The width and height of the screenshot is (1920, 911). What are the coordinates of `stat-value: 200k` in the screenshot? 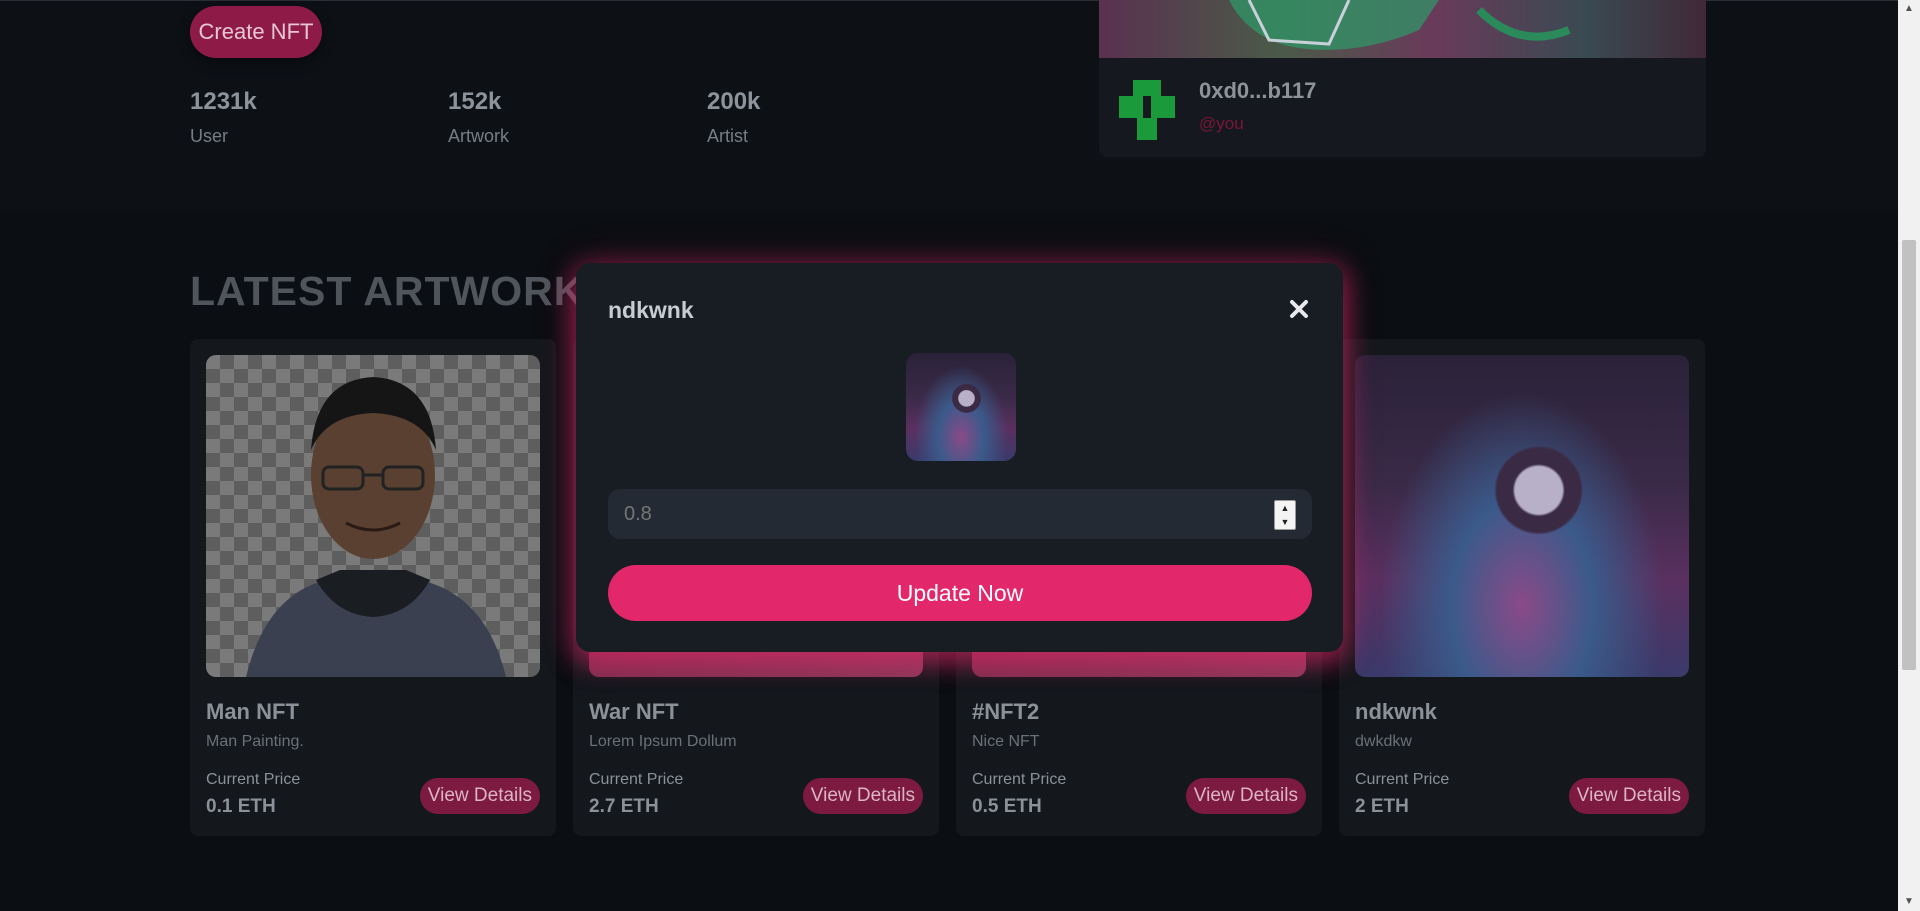 It's located at (734, 101).